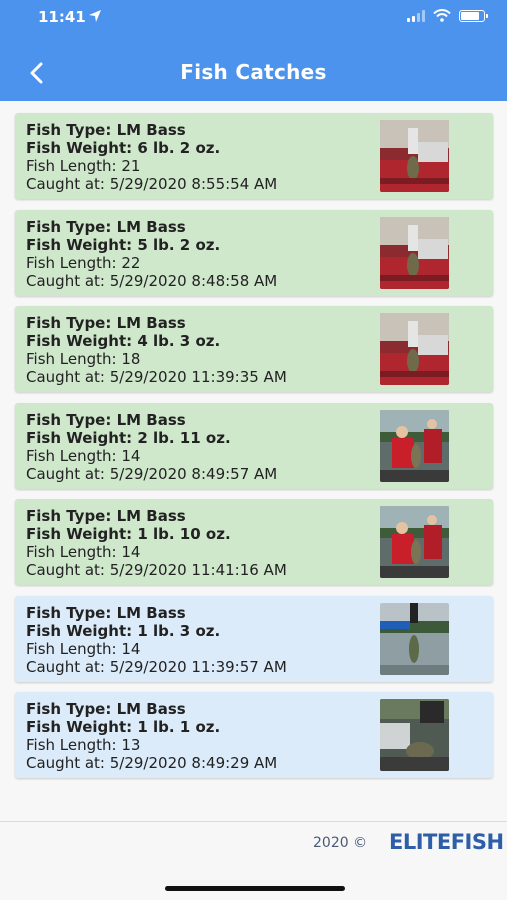 The image size is (507, 900). What do you see at coordinates (442, 15) in the screenshot?
I see `wifi-icon` at bounding box center [442, 15].